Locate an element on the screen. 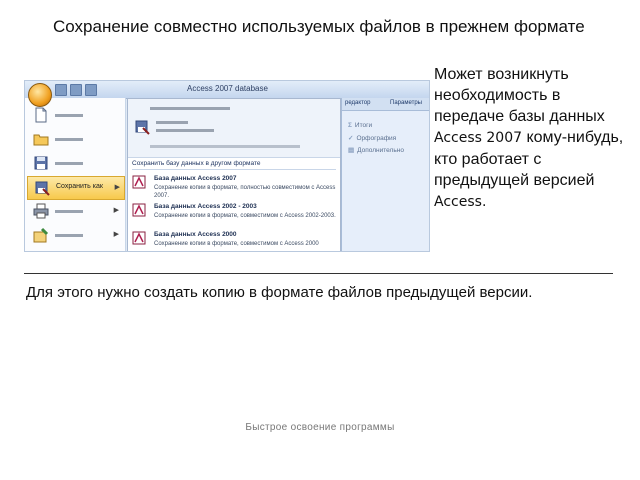  office-button is located at coordinates (40, 95).